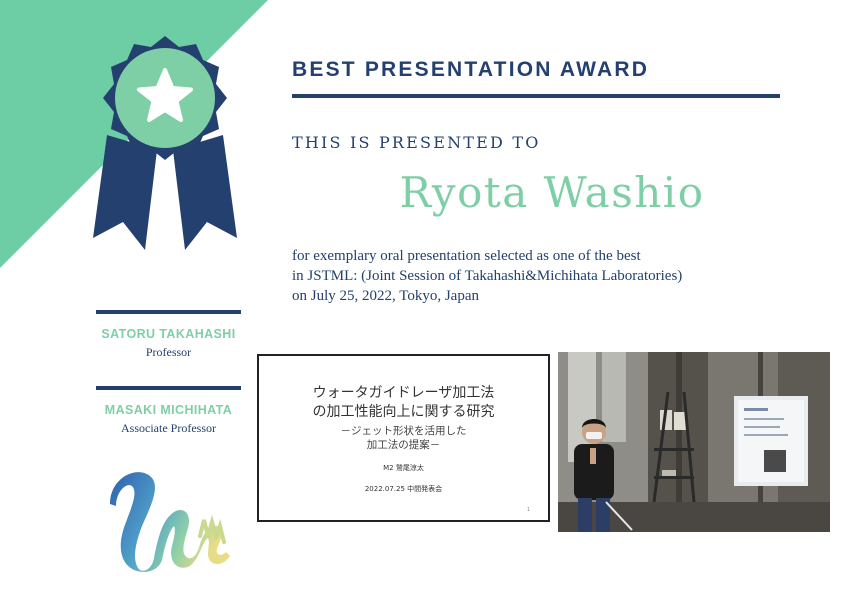 This screenshot has width=842, height=595. I want to click on recipient-name: Ryota Washio, so click(552, 192).